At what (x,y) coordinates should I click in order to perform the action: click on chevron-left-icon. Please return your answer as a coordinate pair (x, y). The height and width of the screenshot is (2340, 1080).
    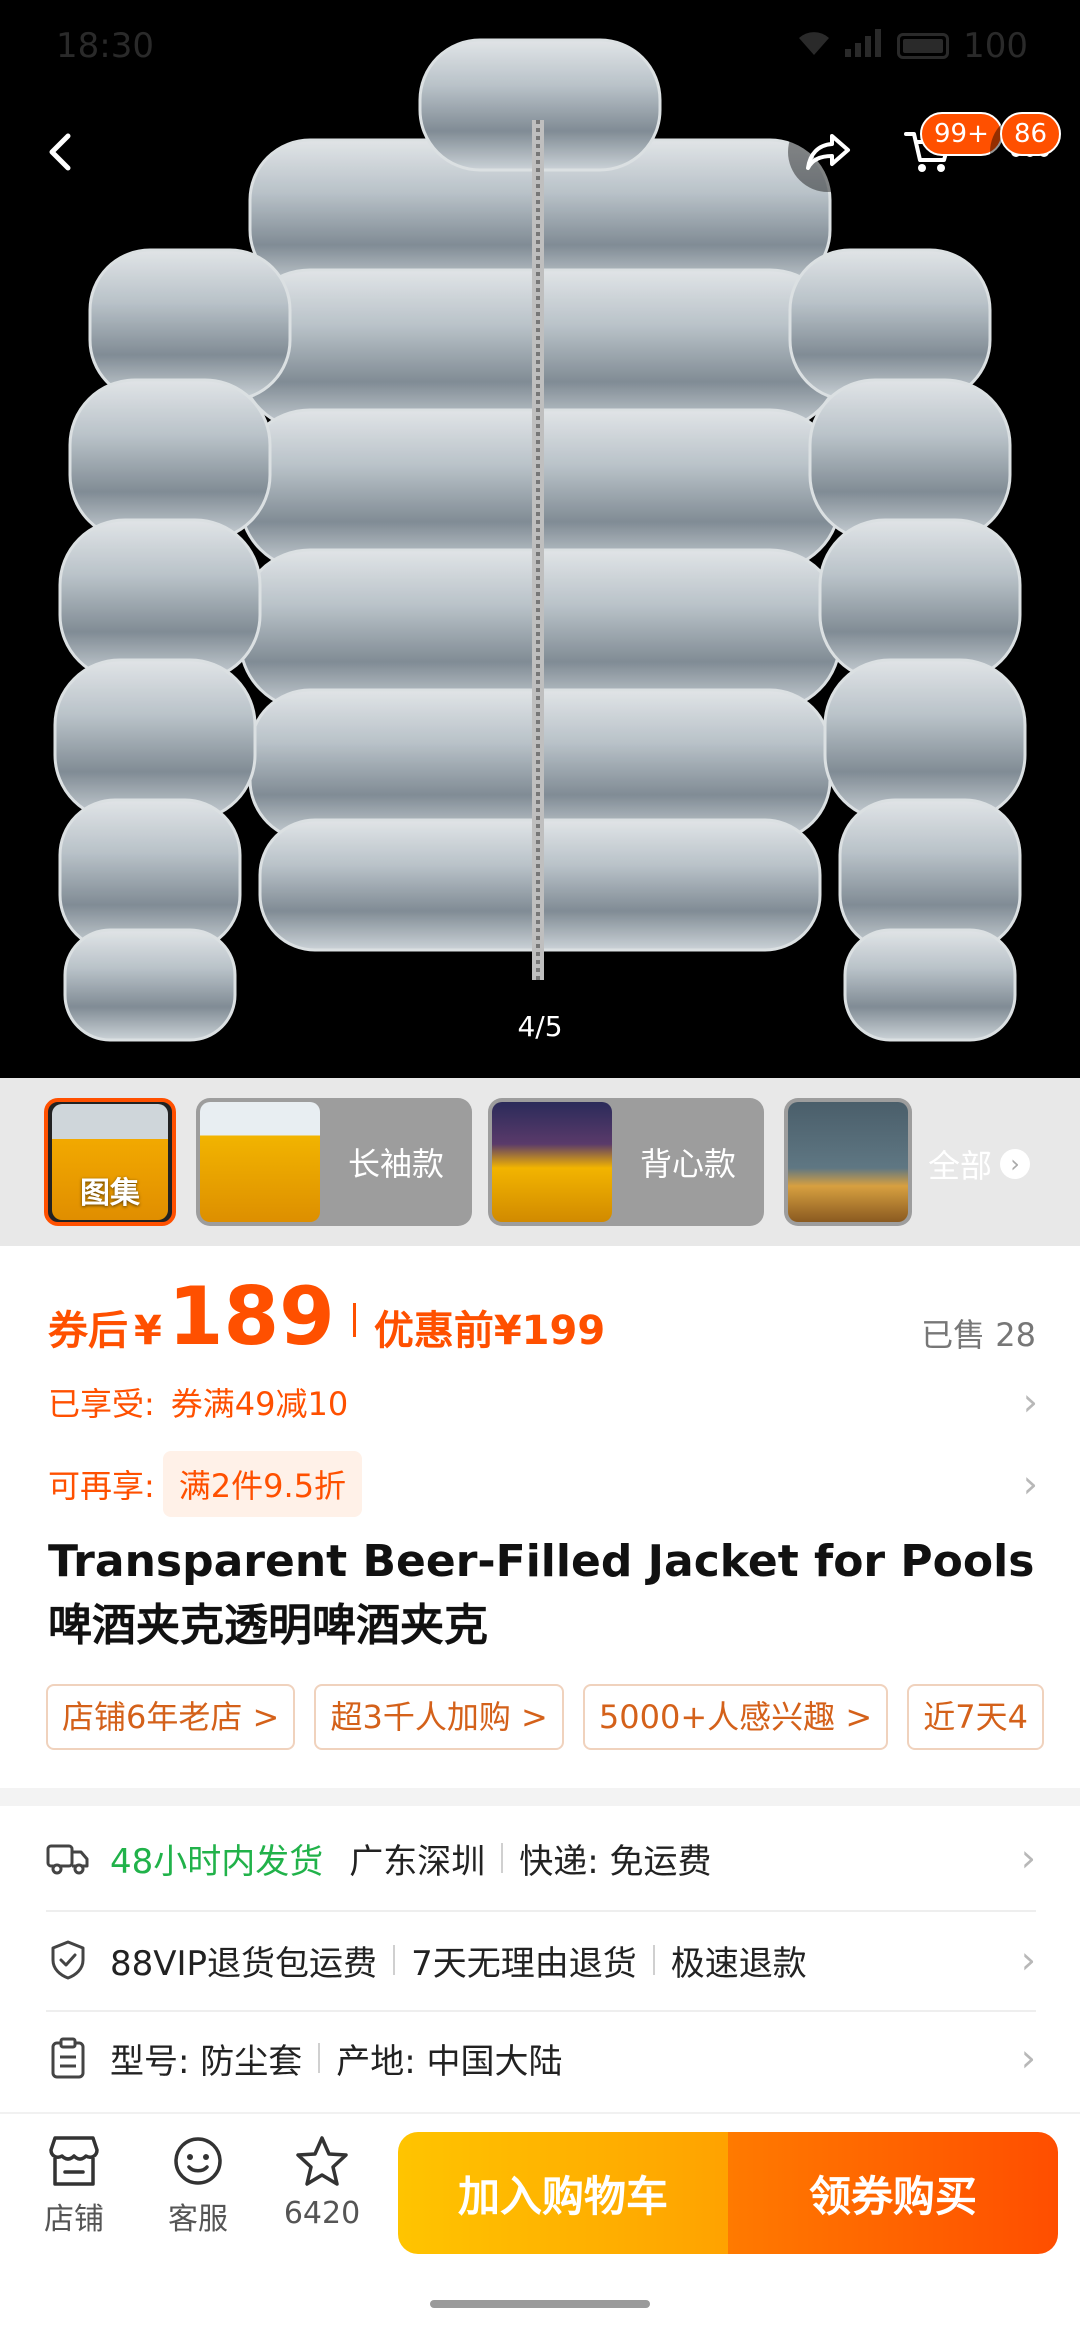
    Looking at the image, I should click on (60, 152).